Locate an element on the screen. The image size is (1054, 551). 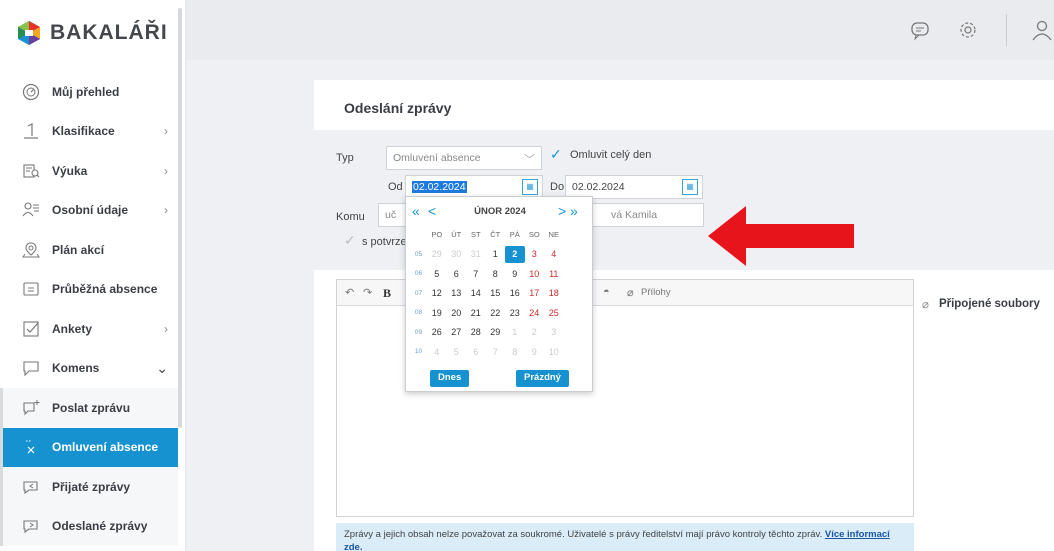
sidebar-item-prijate-zpravy: Přijaté zprávy is located at coordinates (89, 487).